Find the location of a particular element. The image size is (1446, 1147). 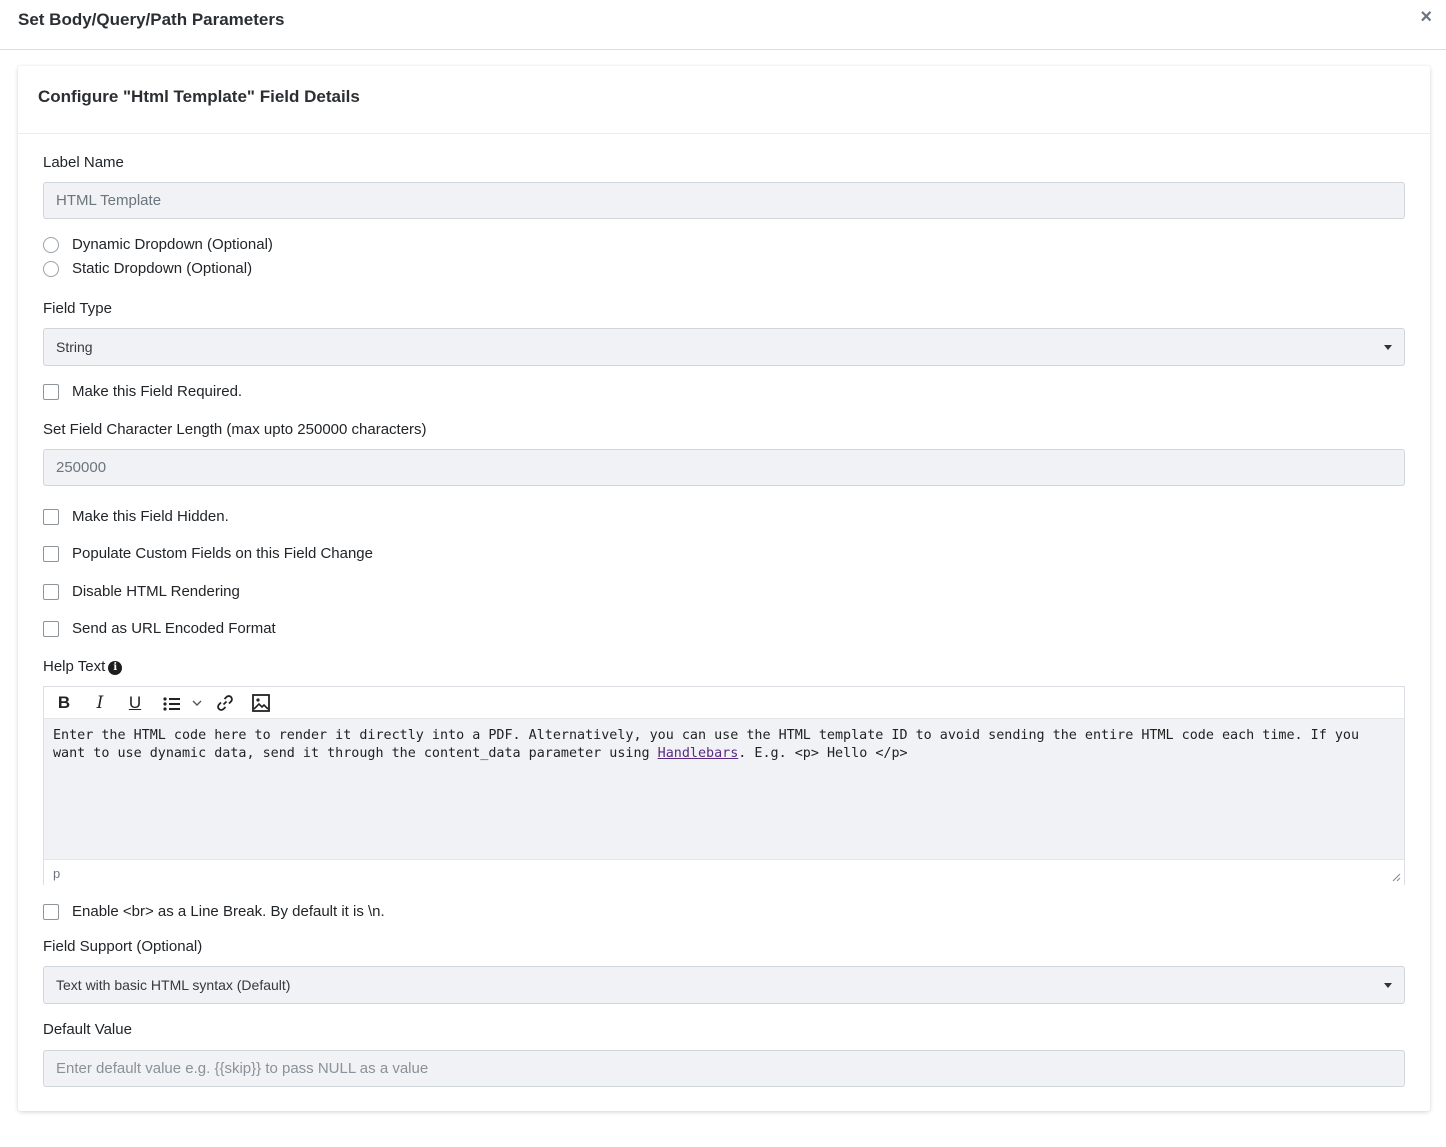

url-encoded-label: Send as URL Encoded Format is located at coordinates (174, 628).